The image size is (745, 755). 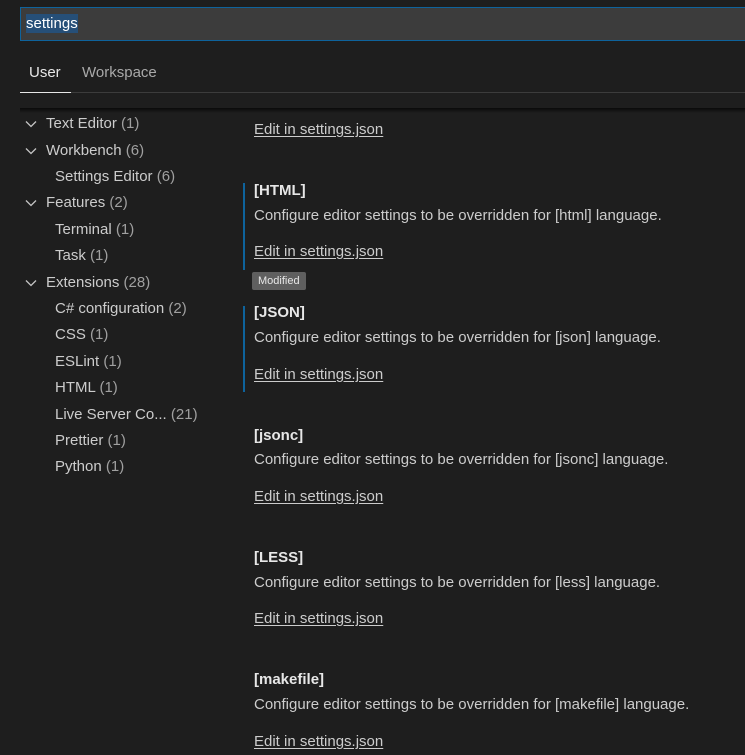 I want to click on setting-title-html: [HTML], so click(x=280, y=190).